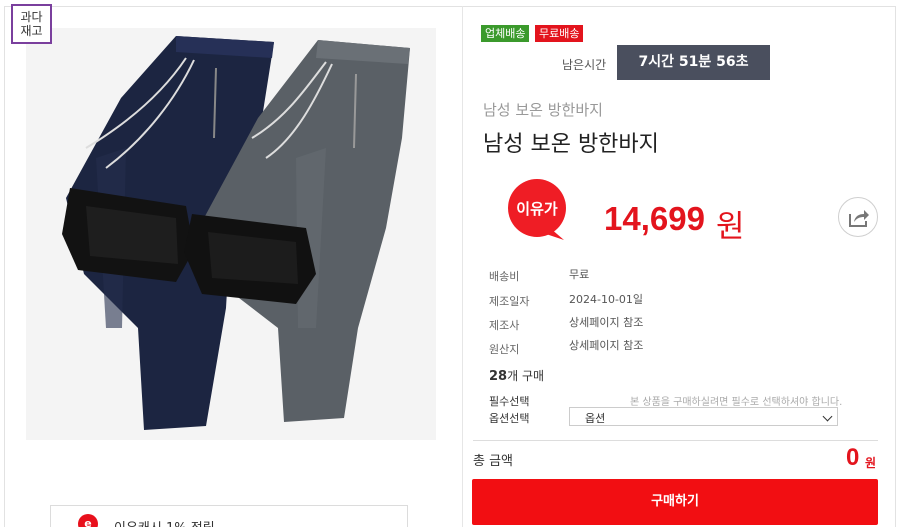 The image size is (900, 527). I want to click on required-select-label: 필수선택, so click(509, 401).